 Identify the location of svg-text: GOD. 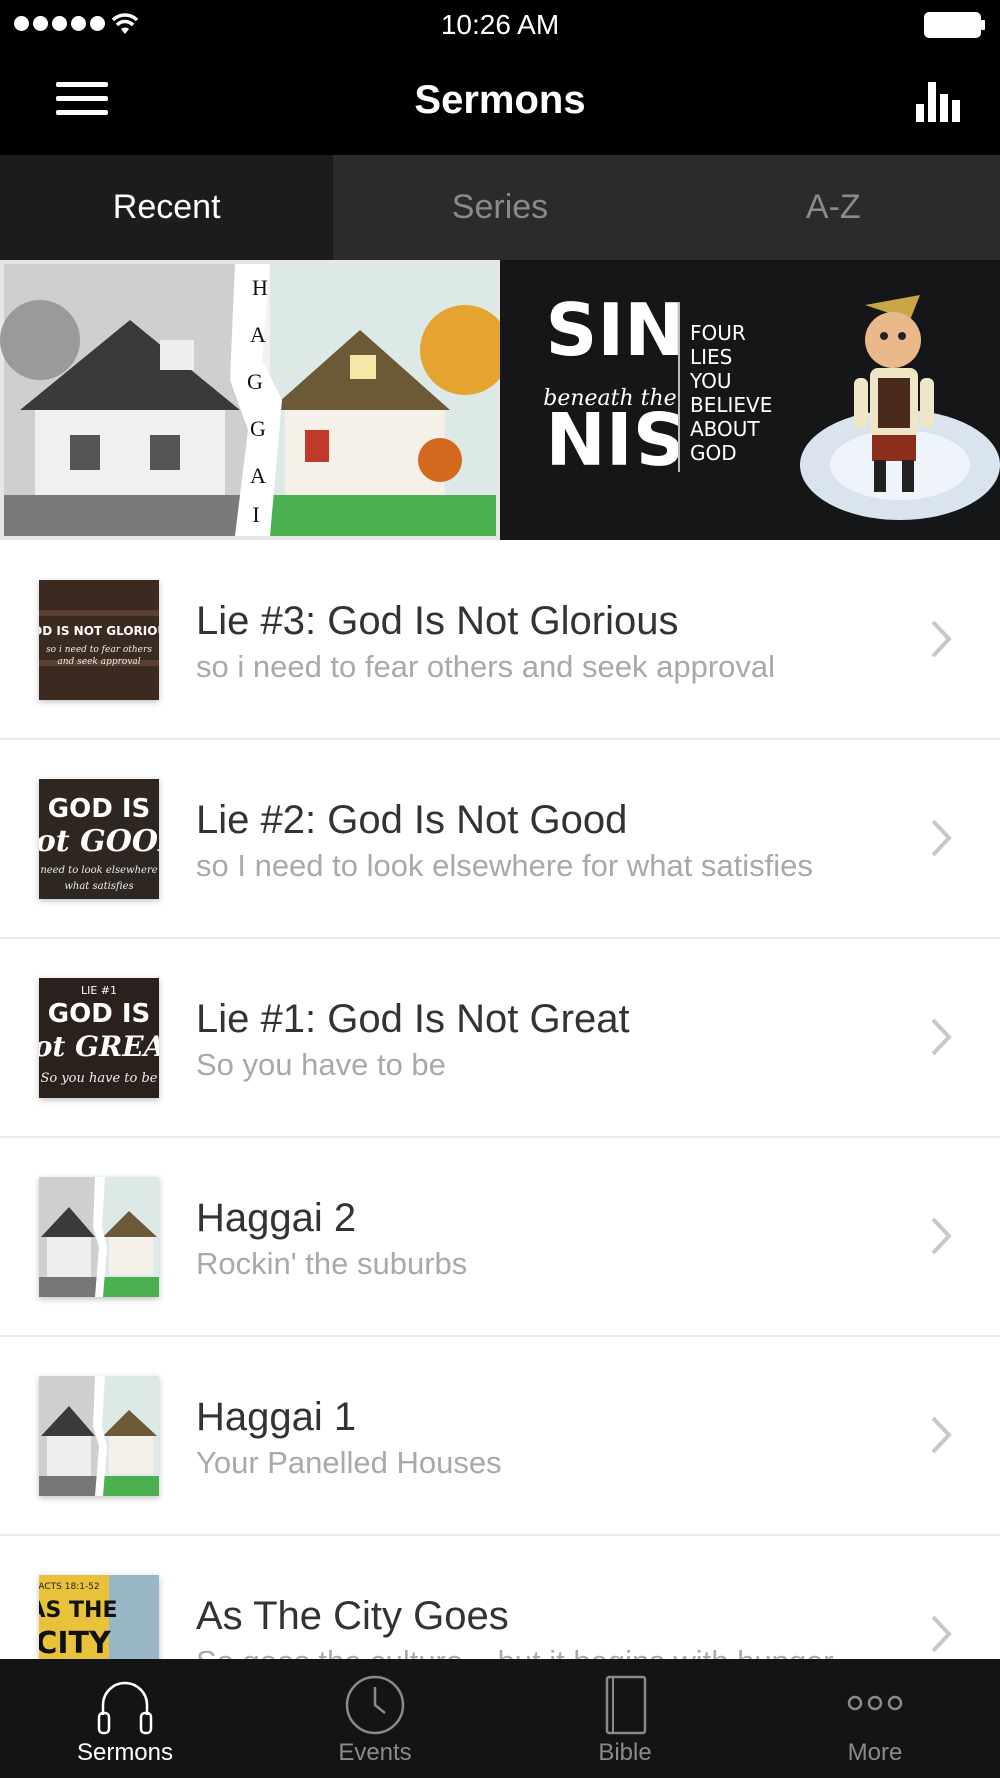
(713, 453).